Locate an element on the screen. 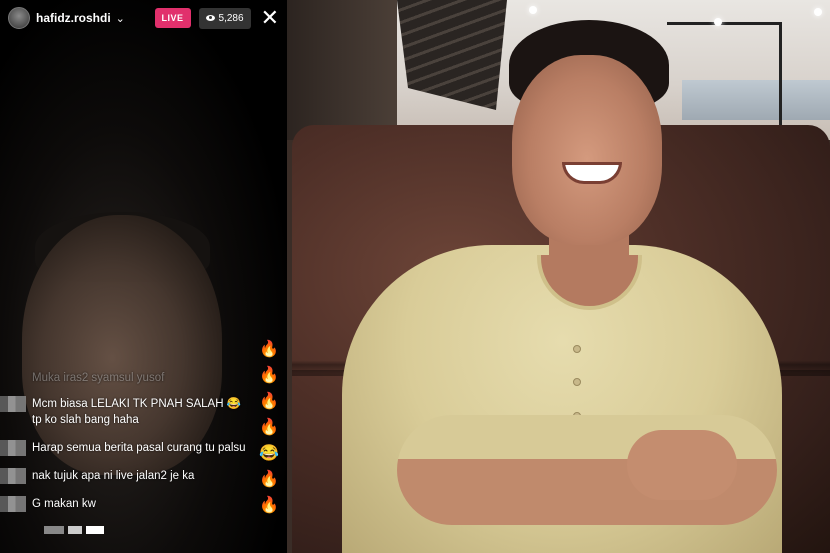 This screenshot has width=830, height=553. eye-icon is located at coordinates (210, 18).